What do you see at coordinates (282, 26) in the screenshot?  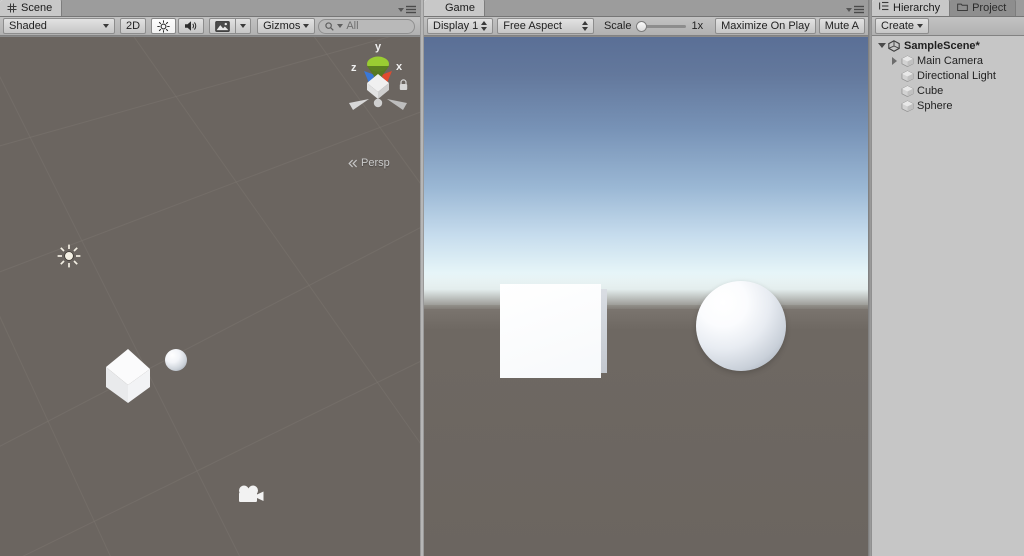 I see `gizmos-label: Gizmos` at bounding box center [282, 26].